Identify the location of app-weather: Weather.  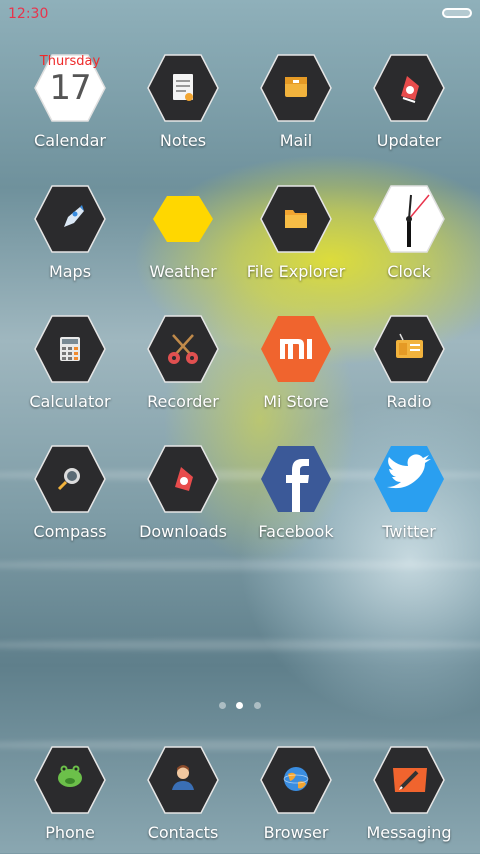
(183, 238).